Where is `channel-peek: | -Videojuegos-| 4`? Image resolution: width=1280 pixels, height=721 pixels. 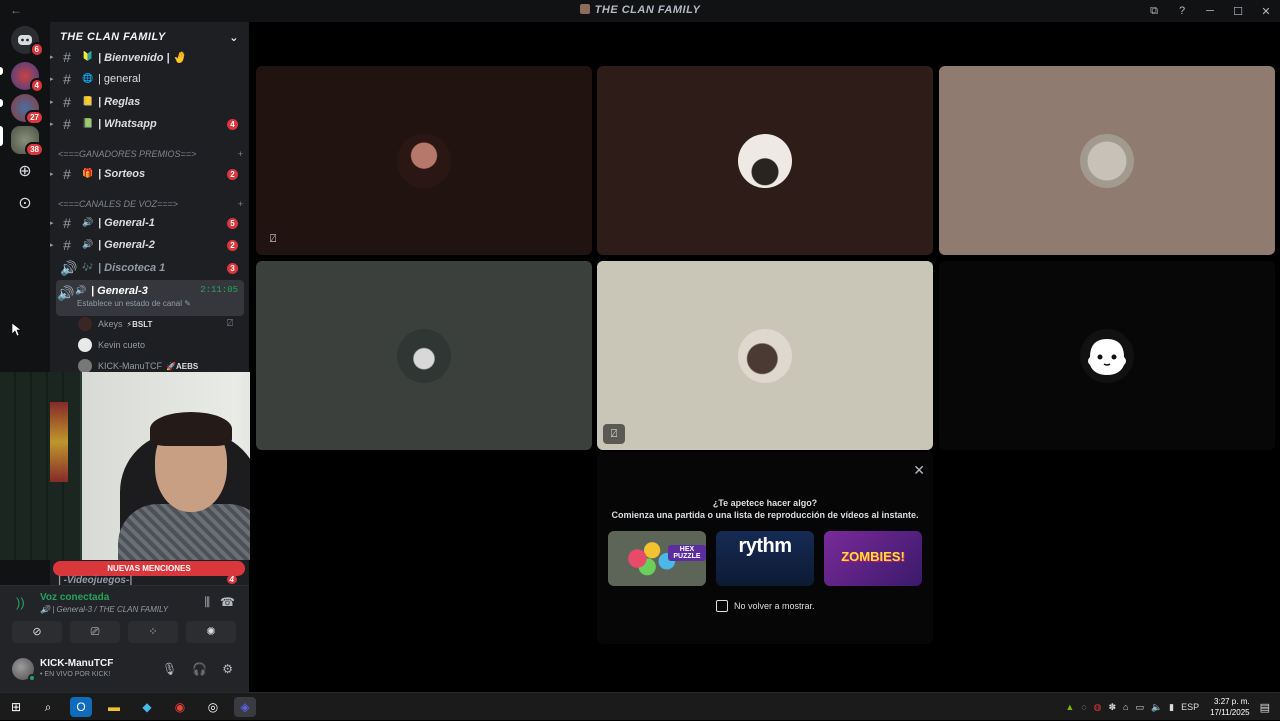
channel-peek: | -Videojuegos-| 4 is located at coordinates (153, 580).